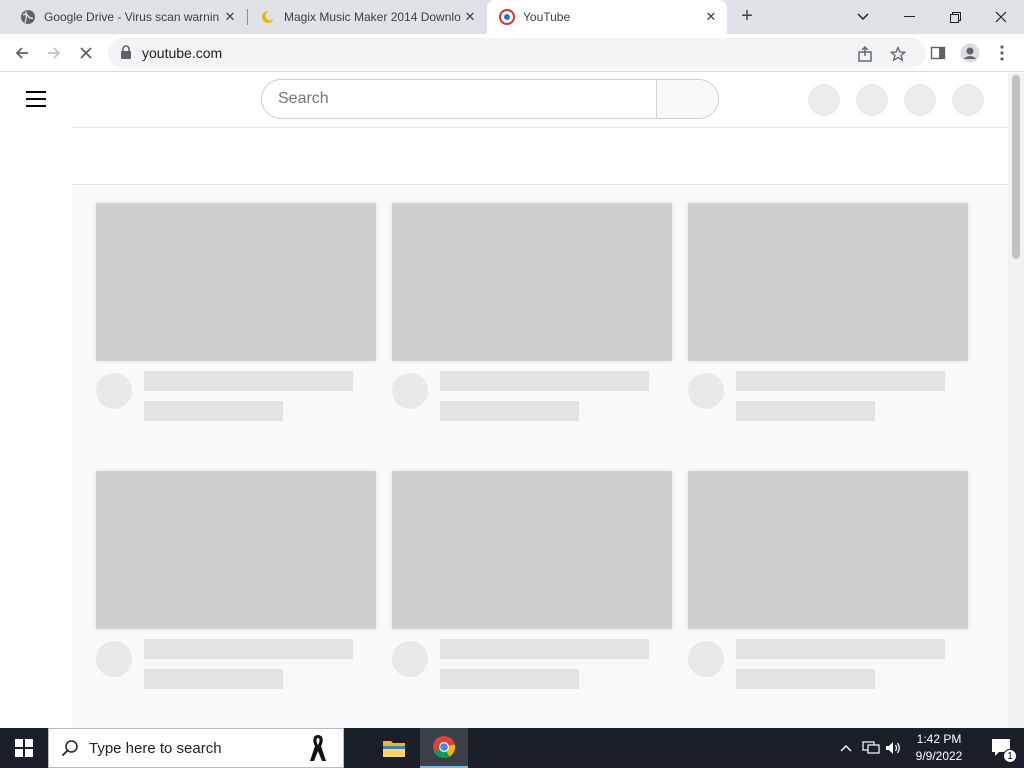 The height and width of the screenshot is (768, 1024). I want to click on menu-kebab-icon, so click(1002, 53).